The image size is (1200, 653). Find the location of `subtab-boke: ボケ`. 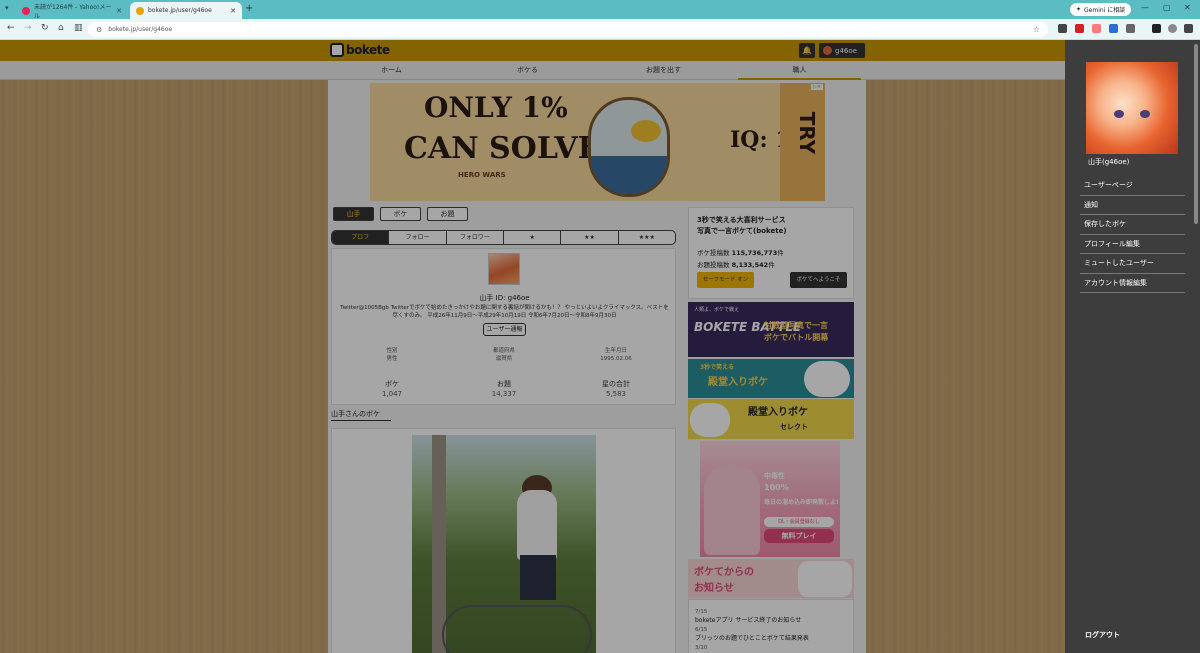

subtab-boke: ボケ is located at coordinates (400, 214).